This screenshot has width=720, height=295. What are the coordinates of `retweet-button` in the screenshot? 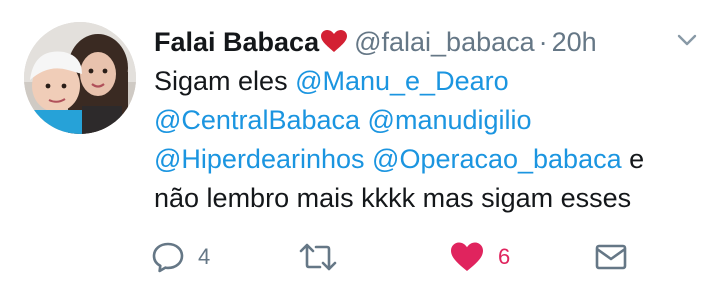 It's located at (324, 257).